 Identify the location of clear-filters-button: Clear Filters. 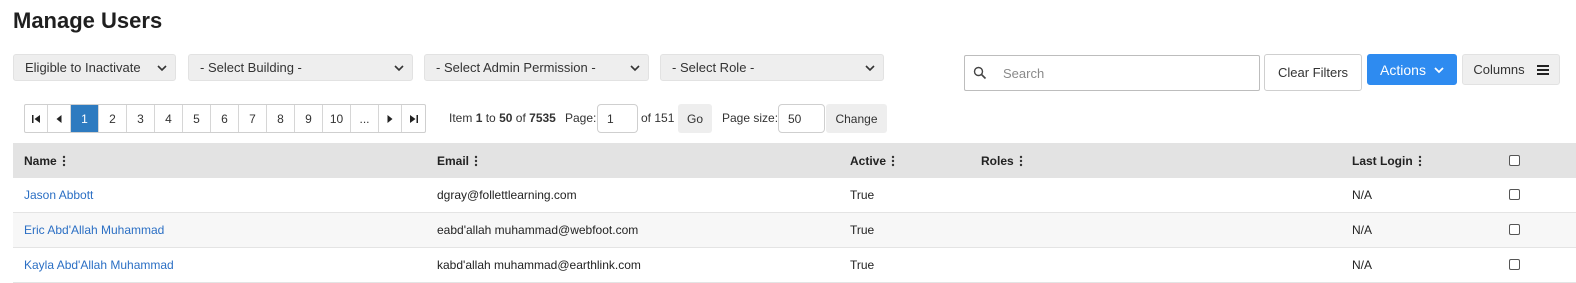
(1313, 72).